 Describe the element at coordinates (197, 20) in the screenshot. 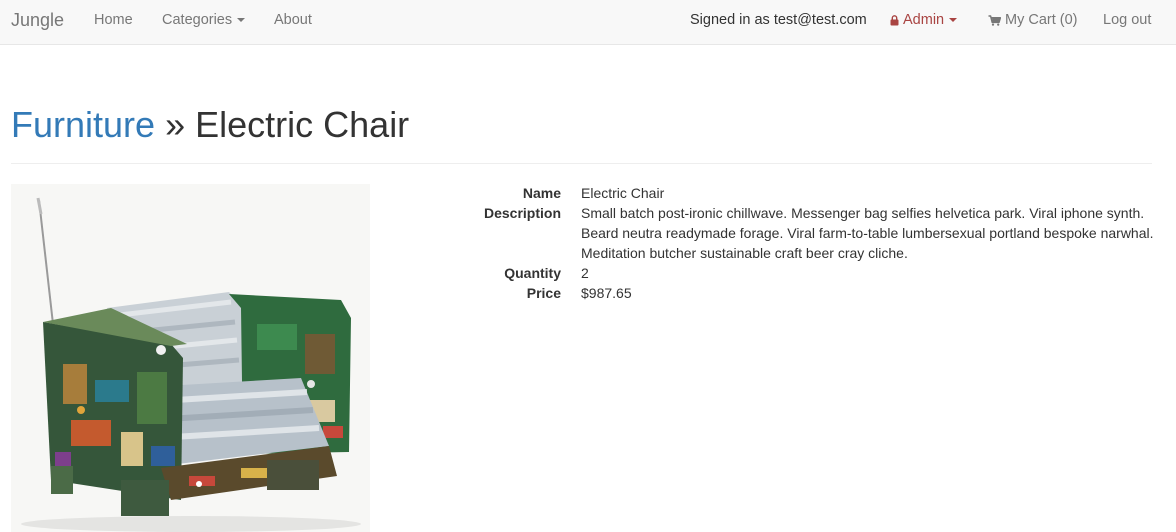

I see `nav-categories-label: Categories` at that location.